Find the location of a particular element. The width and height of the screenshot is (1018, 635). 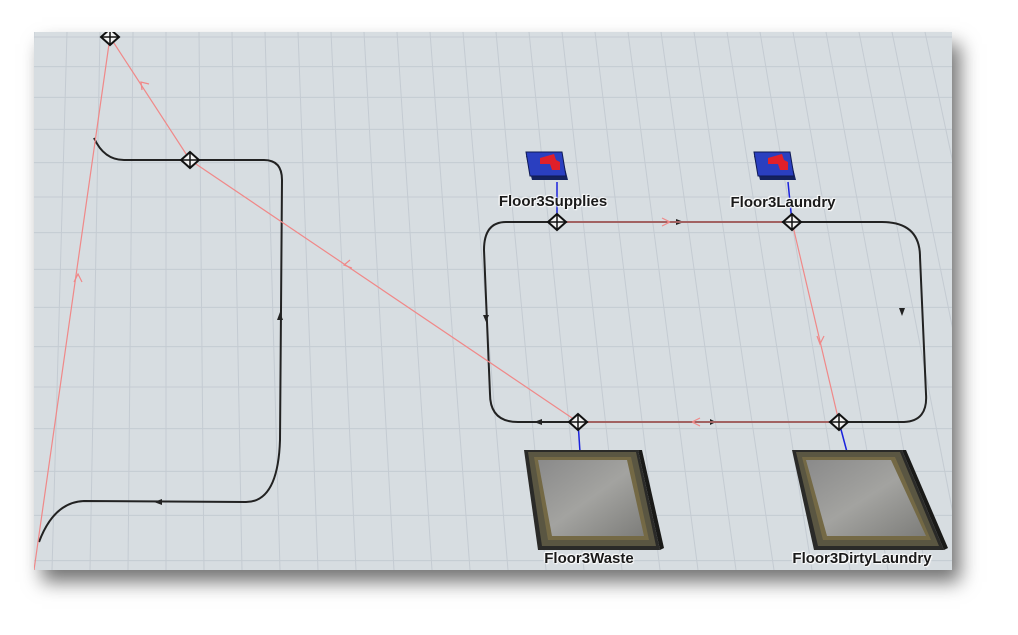

floor3-laundry-label: Floor3Laundry is located at coordinates (783, 202).